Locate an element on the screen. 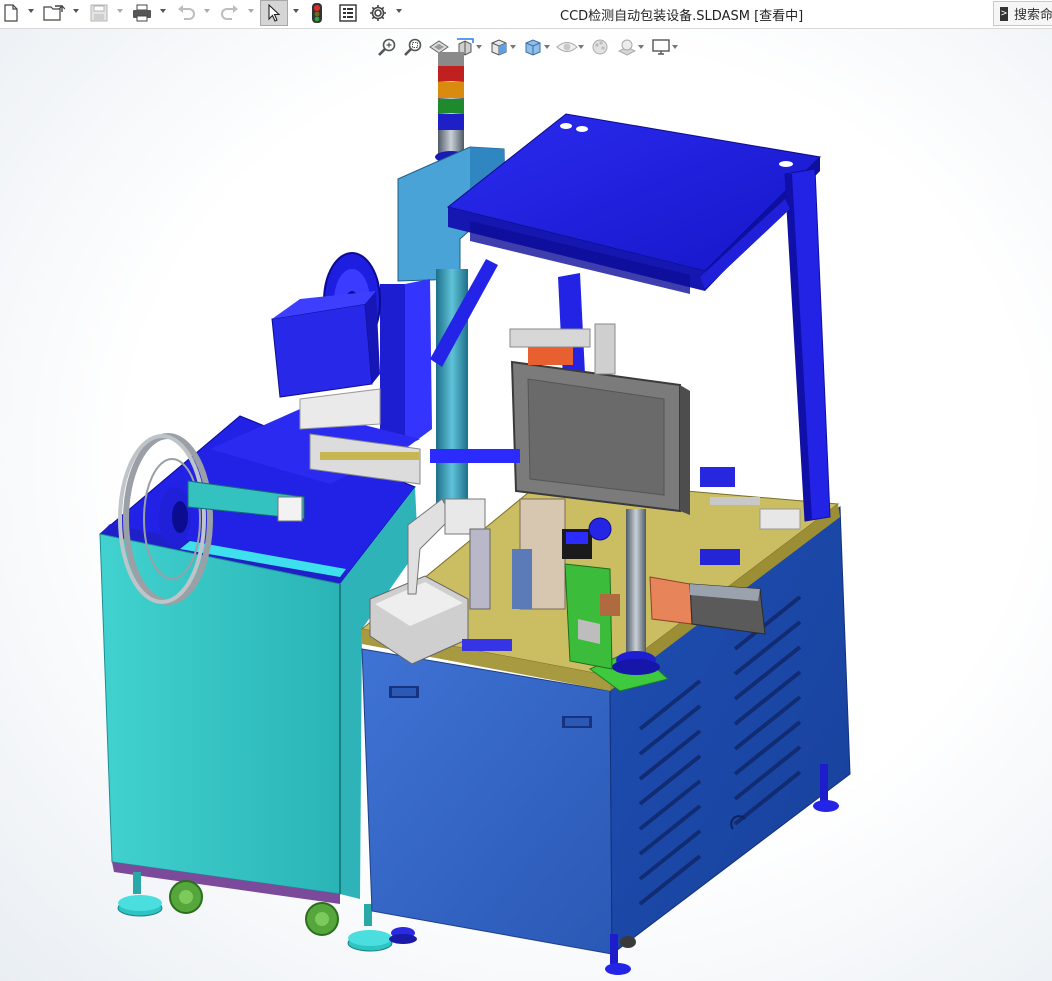 The height and width of the screenshot is (981, 1052). options-gear-icon is located at coordinates (378, 13).